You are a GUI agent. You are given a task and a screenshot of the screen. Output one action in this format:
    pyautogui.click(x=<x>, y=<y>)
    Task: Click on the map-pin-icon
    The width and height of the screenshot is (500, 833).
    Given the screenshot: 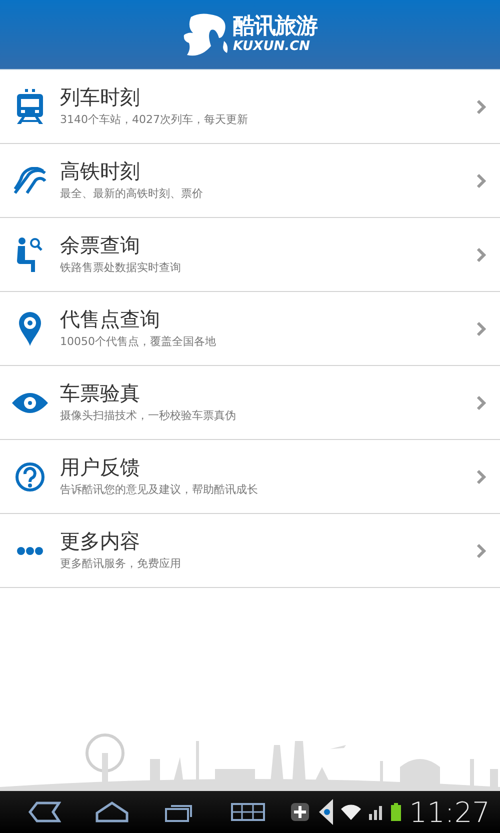 What is the action you would take?
    pyautogui.click(x=30, y=328)
    